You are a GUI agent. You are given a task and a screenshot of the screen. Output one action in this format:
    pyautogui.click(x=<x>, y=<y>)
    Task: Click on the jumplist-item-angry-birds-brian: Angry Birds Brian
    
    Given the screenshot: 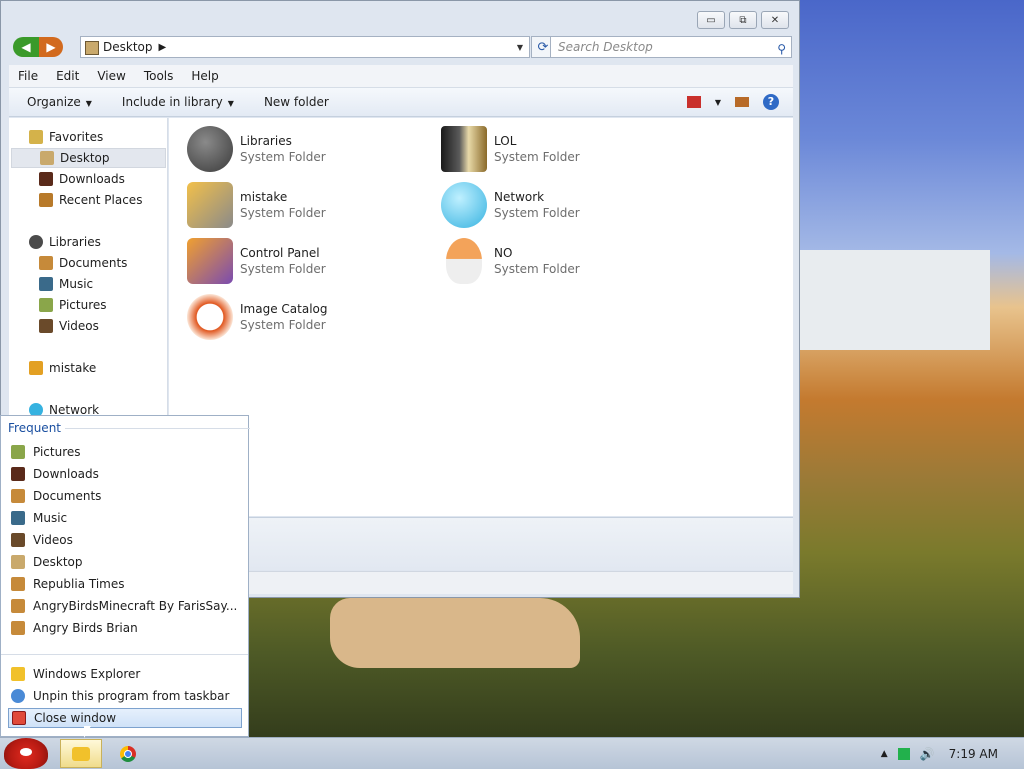 What is the action you would take?
    pyautogui.click(x=125, y=628)
    